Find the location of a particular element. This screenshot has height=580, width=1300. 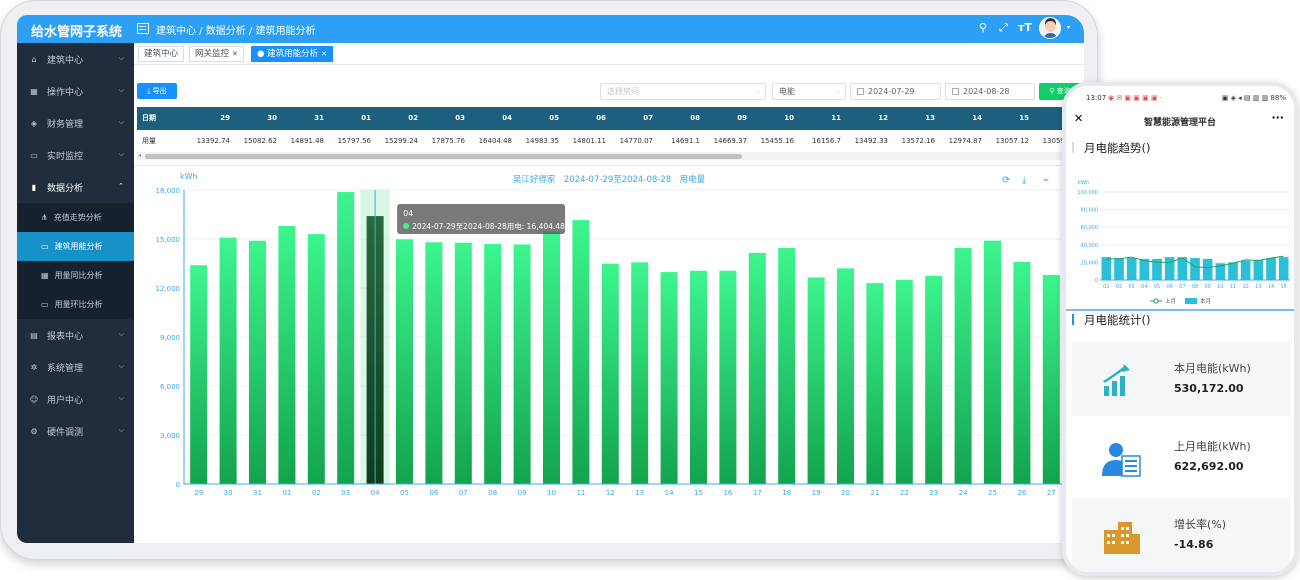

sidebar-item: ⚙ 硬件调测 ⌵ is located at coordinates (75, 431).